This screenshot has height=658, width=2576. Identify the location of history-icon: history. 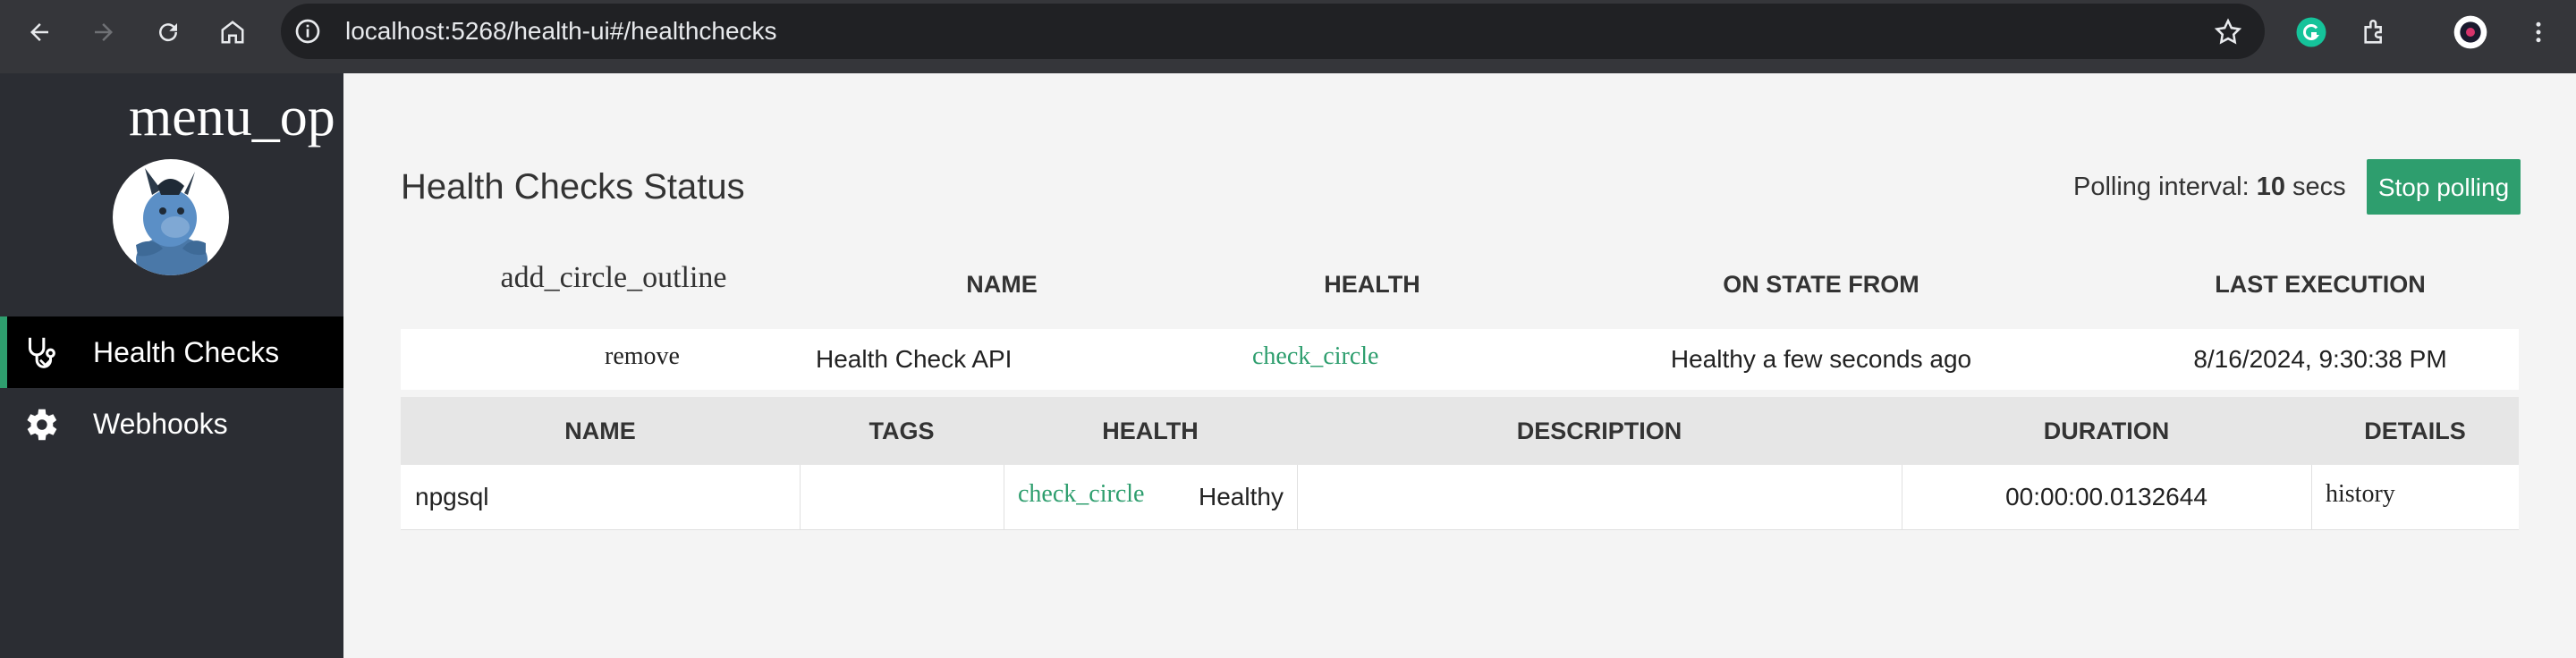
(2360, 495).